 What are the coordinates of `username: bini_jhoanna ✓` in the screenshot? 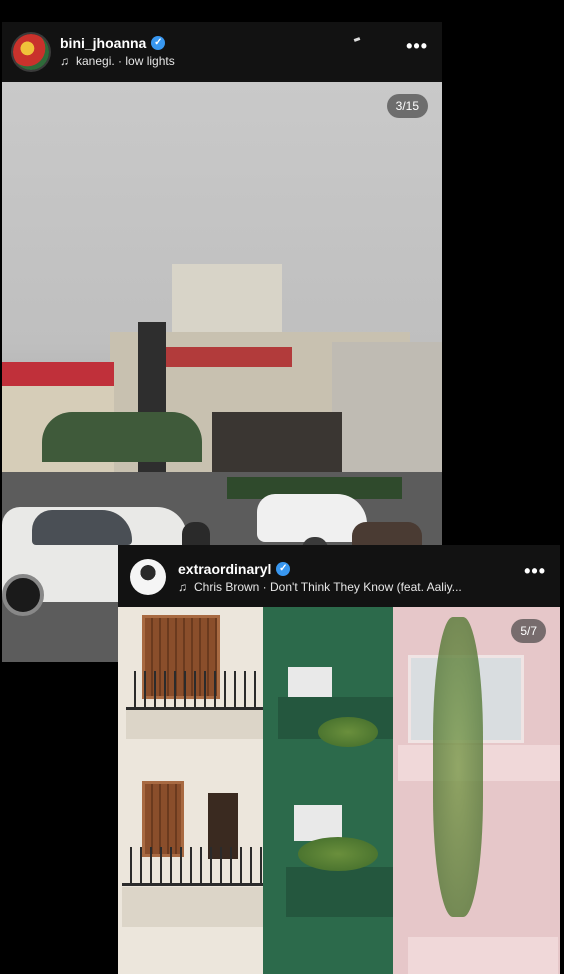 It's located at (113, 43).